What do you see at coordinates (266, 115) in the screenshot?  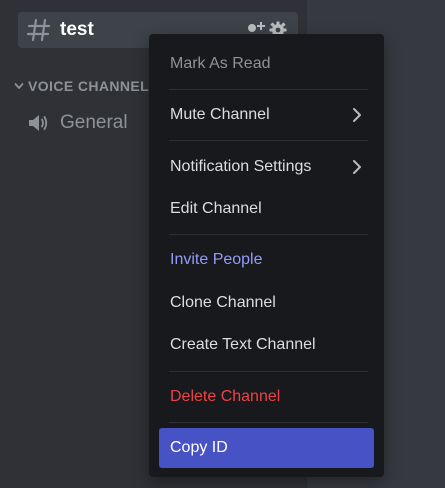 I see `menu-item-mute-channel: Mute Channel` at bounding box center [266, 115].